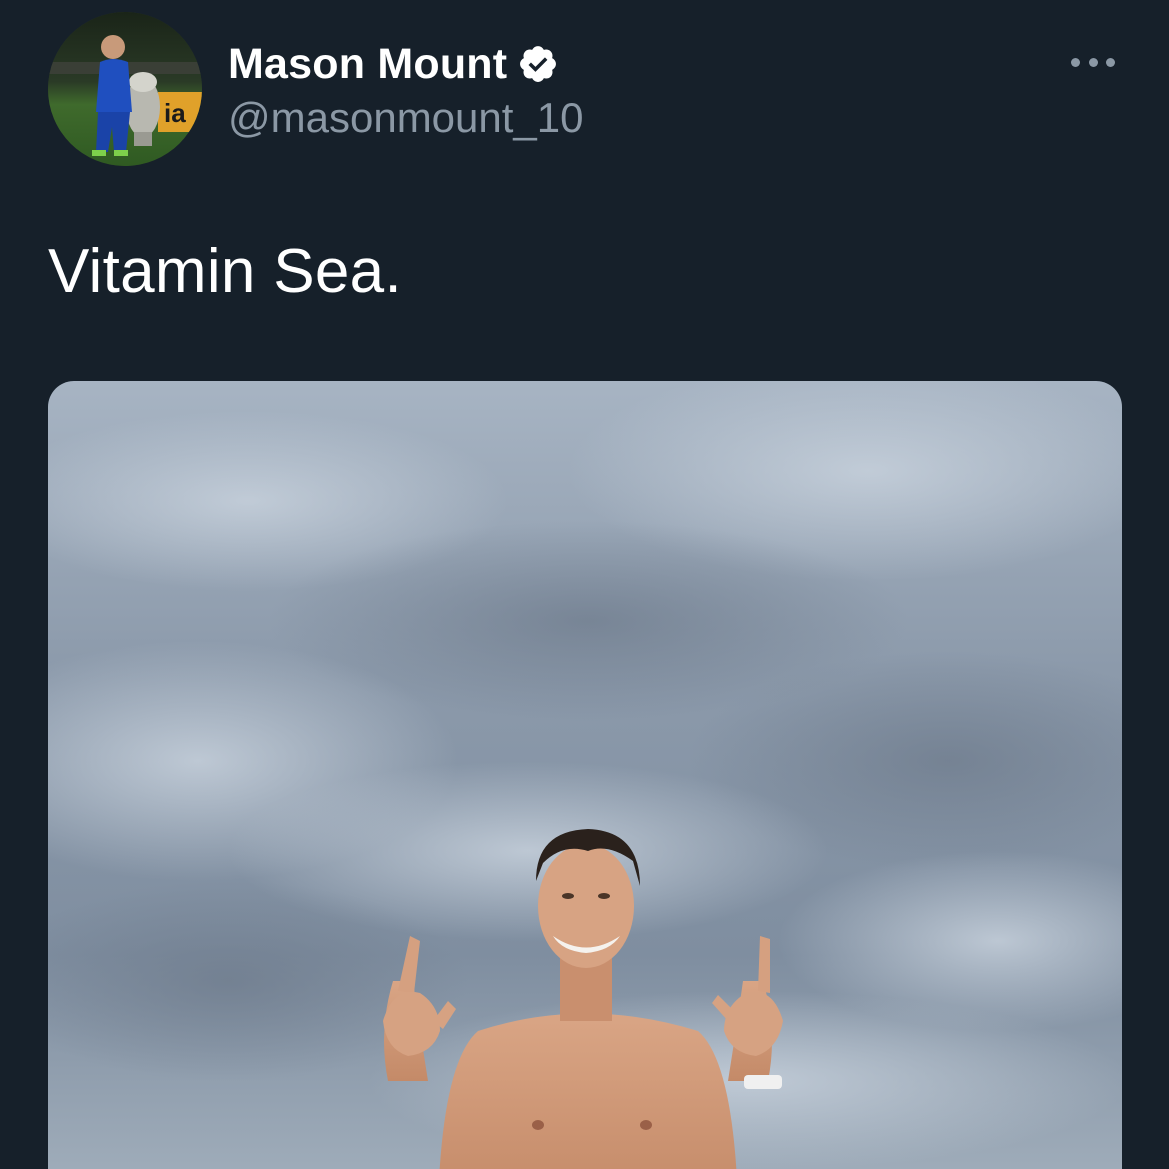 This screenshot has width=1169, height=1169. Describe the element at coordinates (367, 64) in the screenshot. I see `author-display-name: Mason Mount` at that location.